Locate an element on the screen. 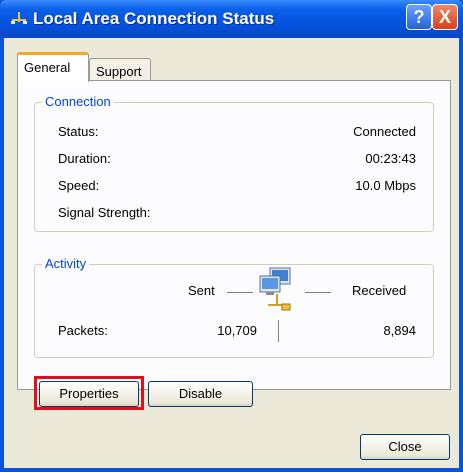 This screenshot has height=472, width=463. speed-label: Speed: is located at coordinates (79, 185).